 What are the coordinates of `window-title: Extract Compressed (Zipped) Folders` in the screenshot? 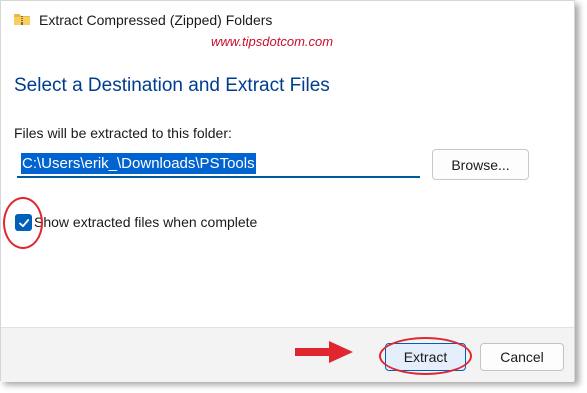 It's located at (156, 20).